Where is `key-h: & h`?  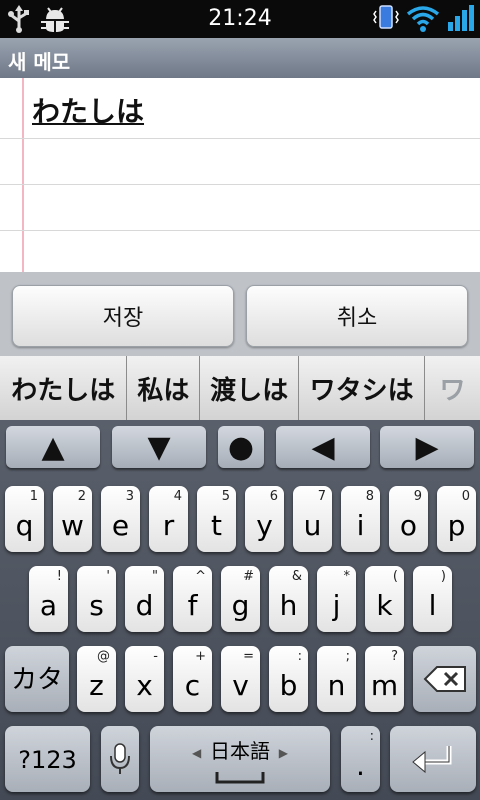 key-h: & h is located at coordinates (288, 599).